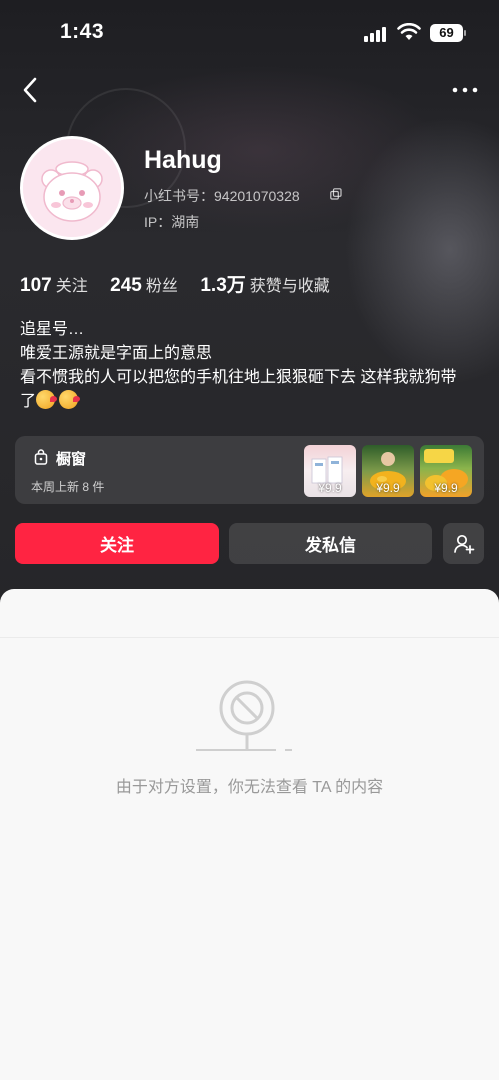 The image size is (499, 1080). I want to click on status-time: 1:43, so click(82, 31).